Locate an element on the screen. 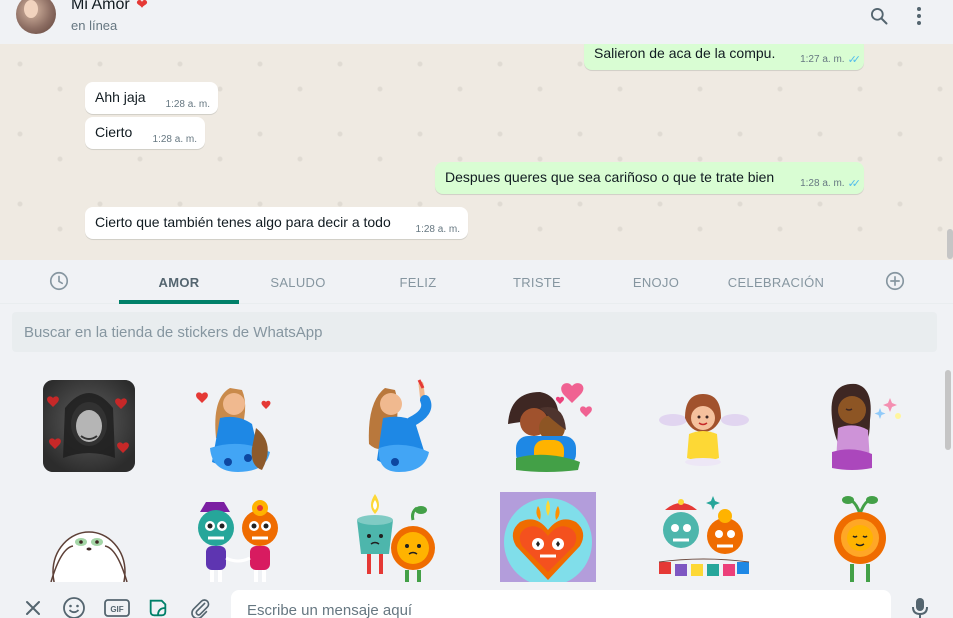  emoji-icon is located at coordinates (74, 607).